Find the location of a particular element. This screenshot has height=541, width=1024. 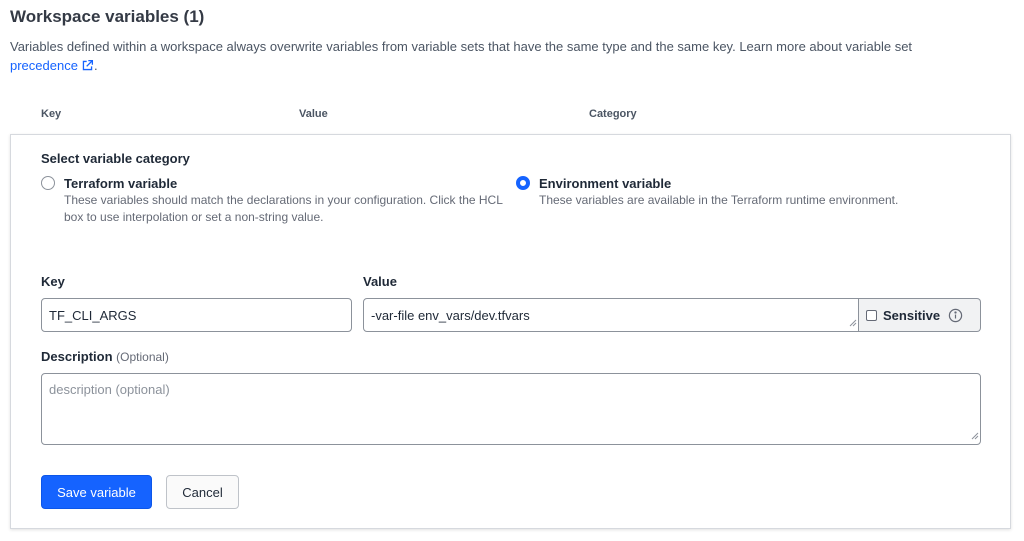

value-input-value: -var-file env_vars/dev.tfvars is located at coordinates (450, 315).